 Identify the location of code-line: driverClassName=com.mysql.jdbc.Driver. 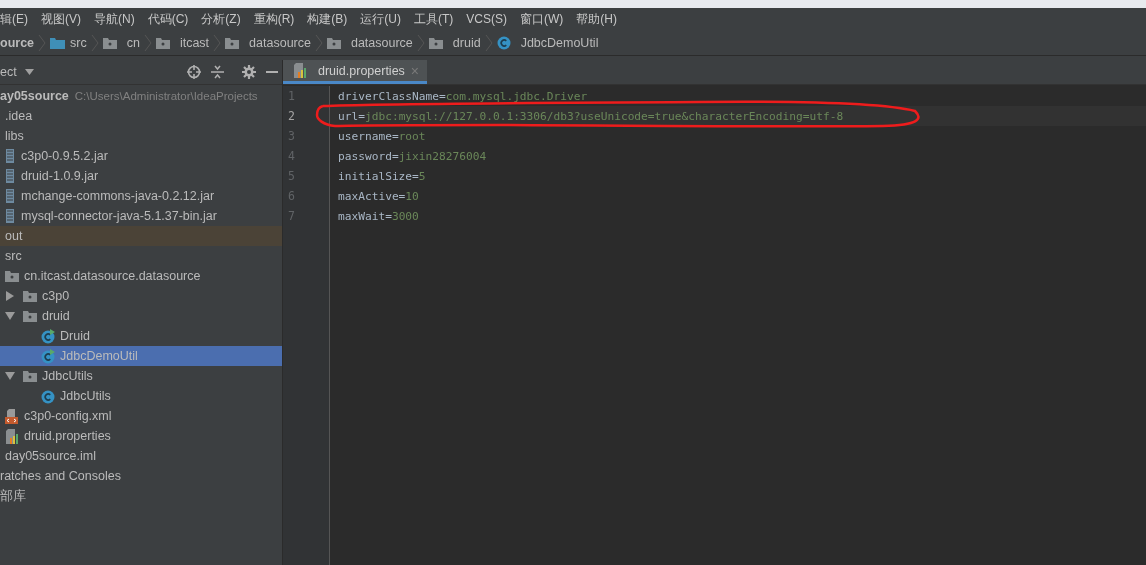
(463, 96).